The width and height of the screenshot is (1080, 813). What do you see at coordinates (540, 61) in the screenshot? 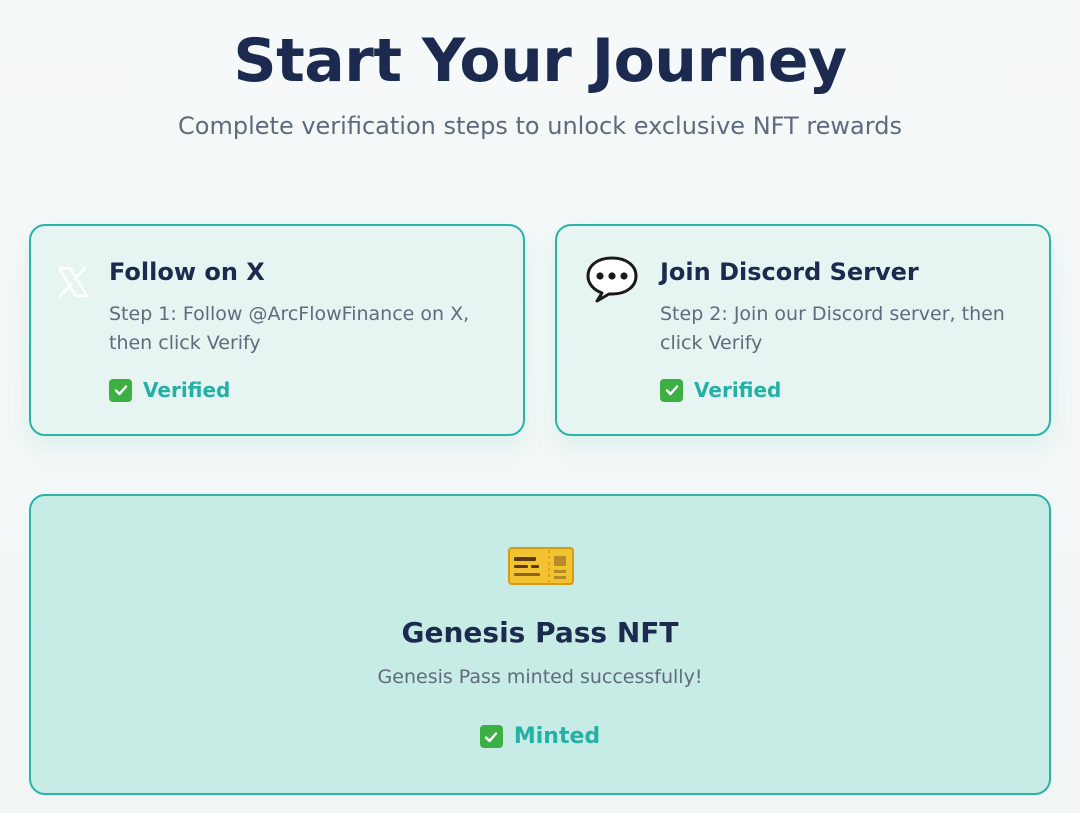
I see `page-title: Start Your Journey` at bounding box center [540, 61].